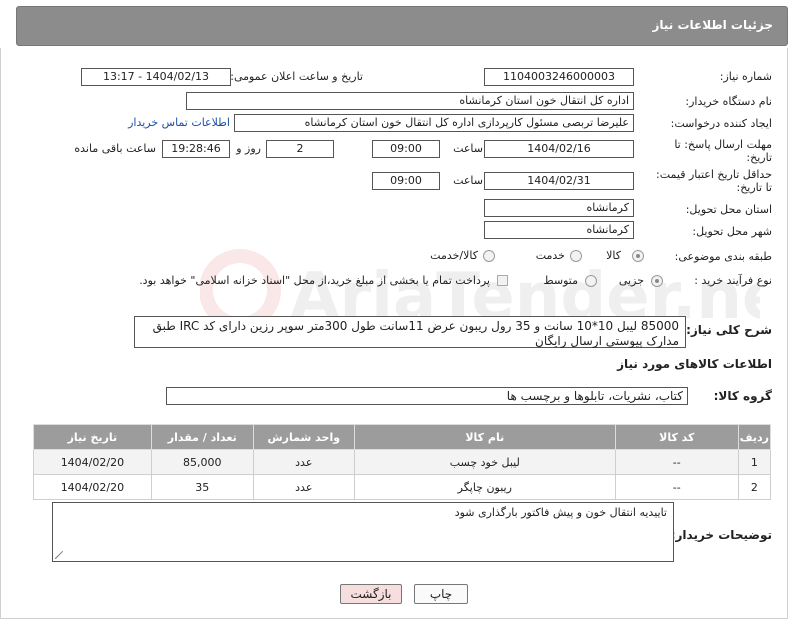 This screenshot has height=620, width=788. Describe the element at coordinates (550, 255) in the screenshot. I see `category-option-service: خدمت` at that location.